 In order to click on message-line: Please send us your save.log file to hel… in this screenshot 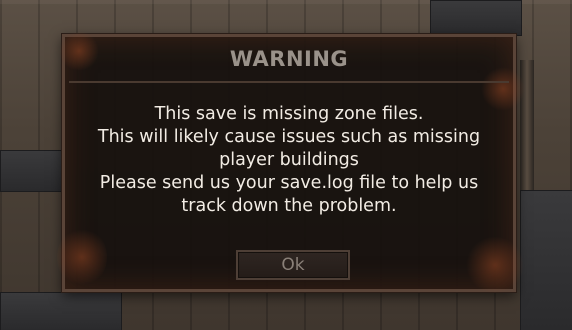, I will do `click(289, 183)`.